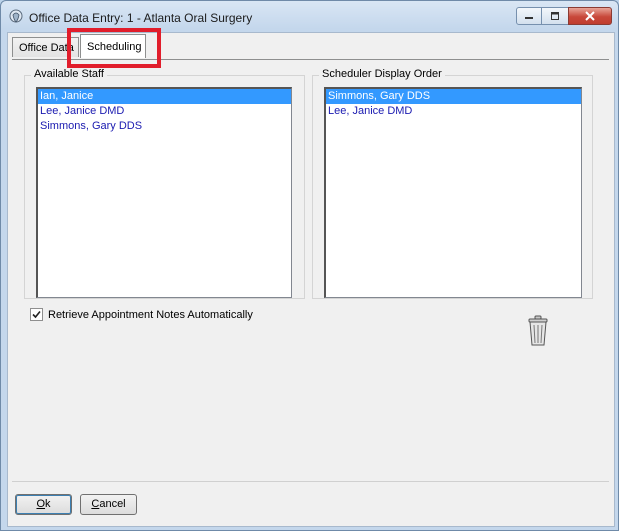 The height and width of the screenshot is (531, 619). I want to click on app-icon, so click(16, 16).